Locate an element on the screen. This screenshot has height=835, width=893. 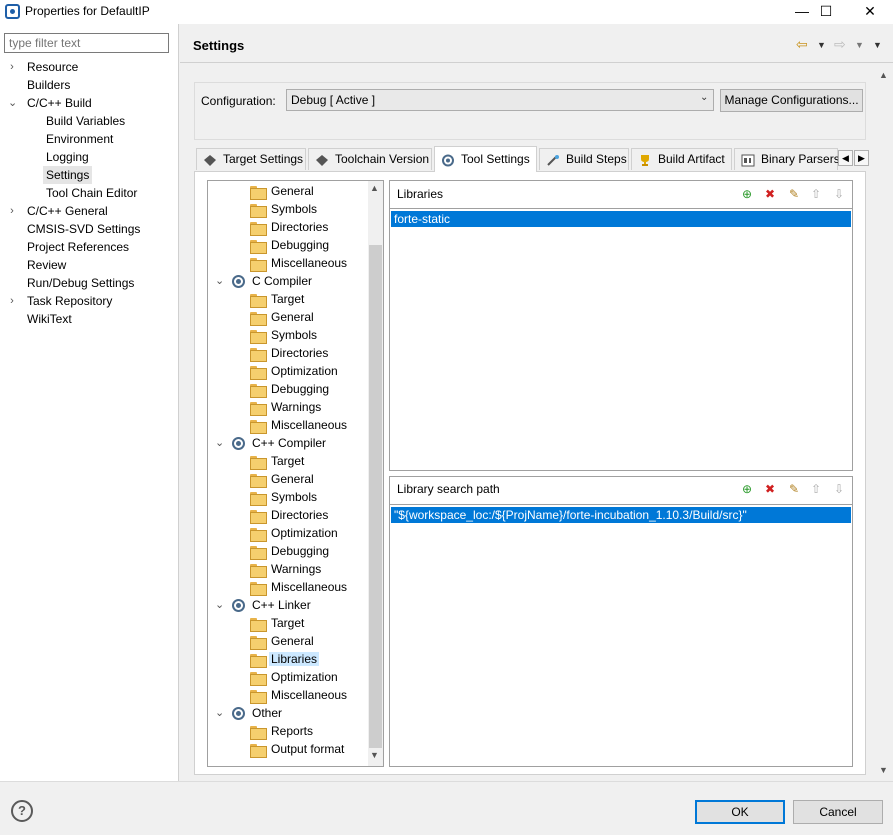
list-item: forte-static is located at coordinates (621, 219).